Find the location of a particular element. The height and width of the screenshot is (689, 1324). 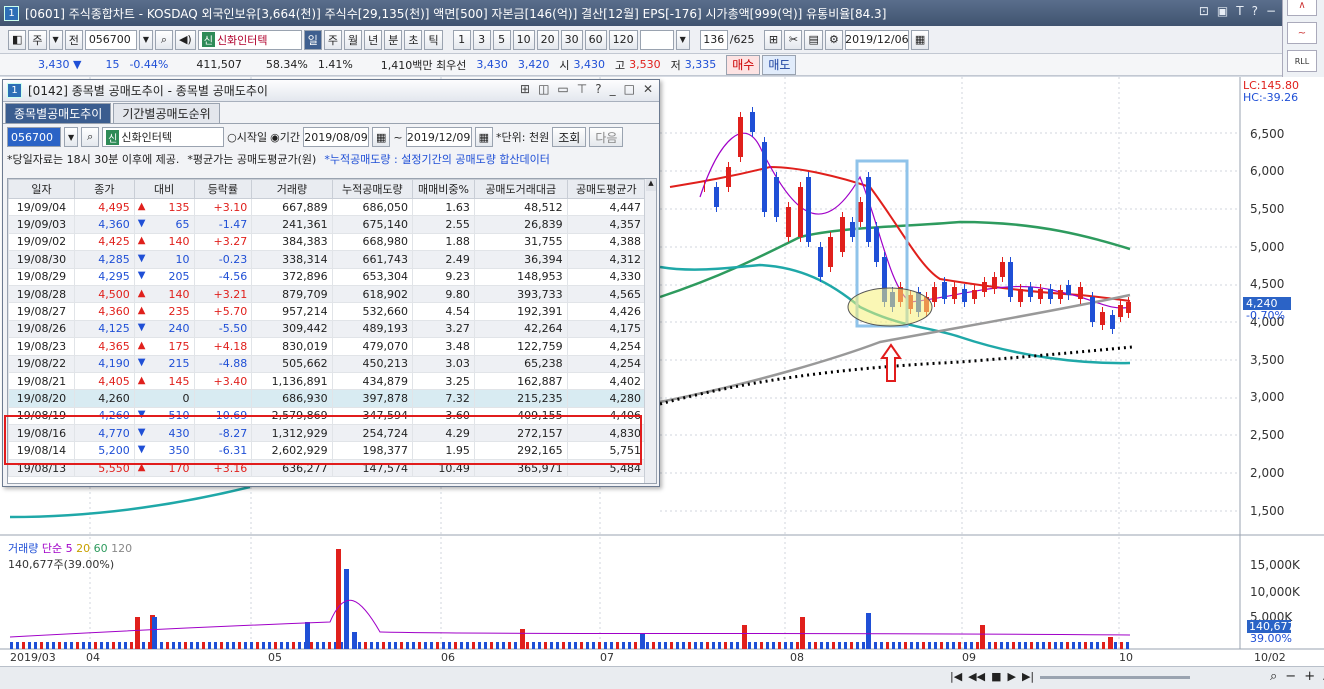

scroll-first-icon: |◀ is located at coordinates (956, 676).